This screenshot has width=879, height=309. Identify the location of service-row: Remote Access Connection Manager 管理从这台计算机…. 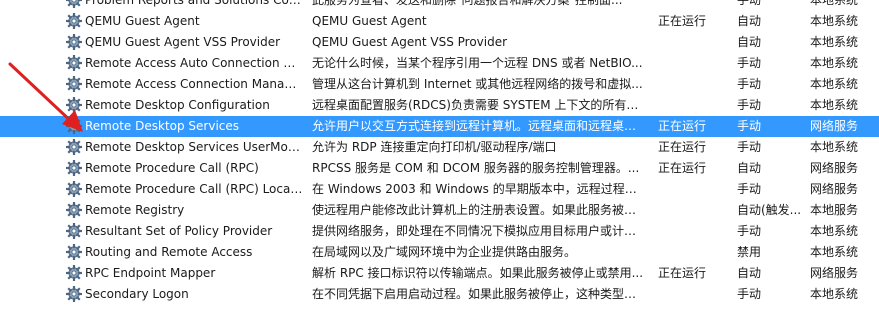
(439, 84).